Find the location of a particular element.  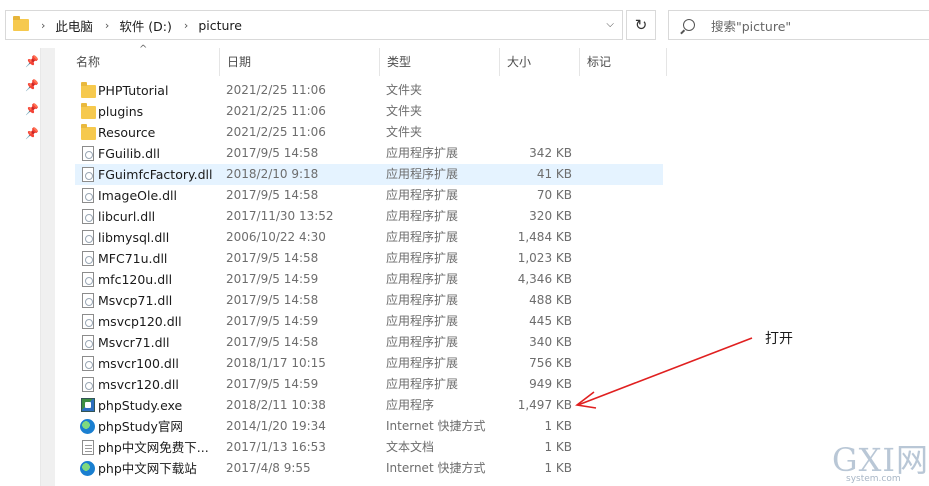

address-bar: › 此电脑 › 软件 (D:) › picture ⌵ is located at coordinates (314, 25).